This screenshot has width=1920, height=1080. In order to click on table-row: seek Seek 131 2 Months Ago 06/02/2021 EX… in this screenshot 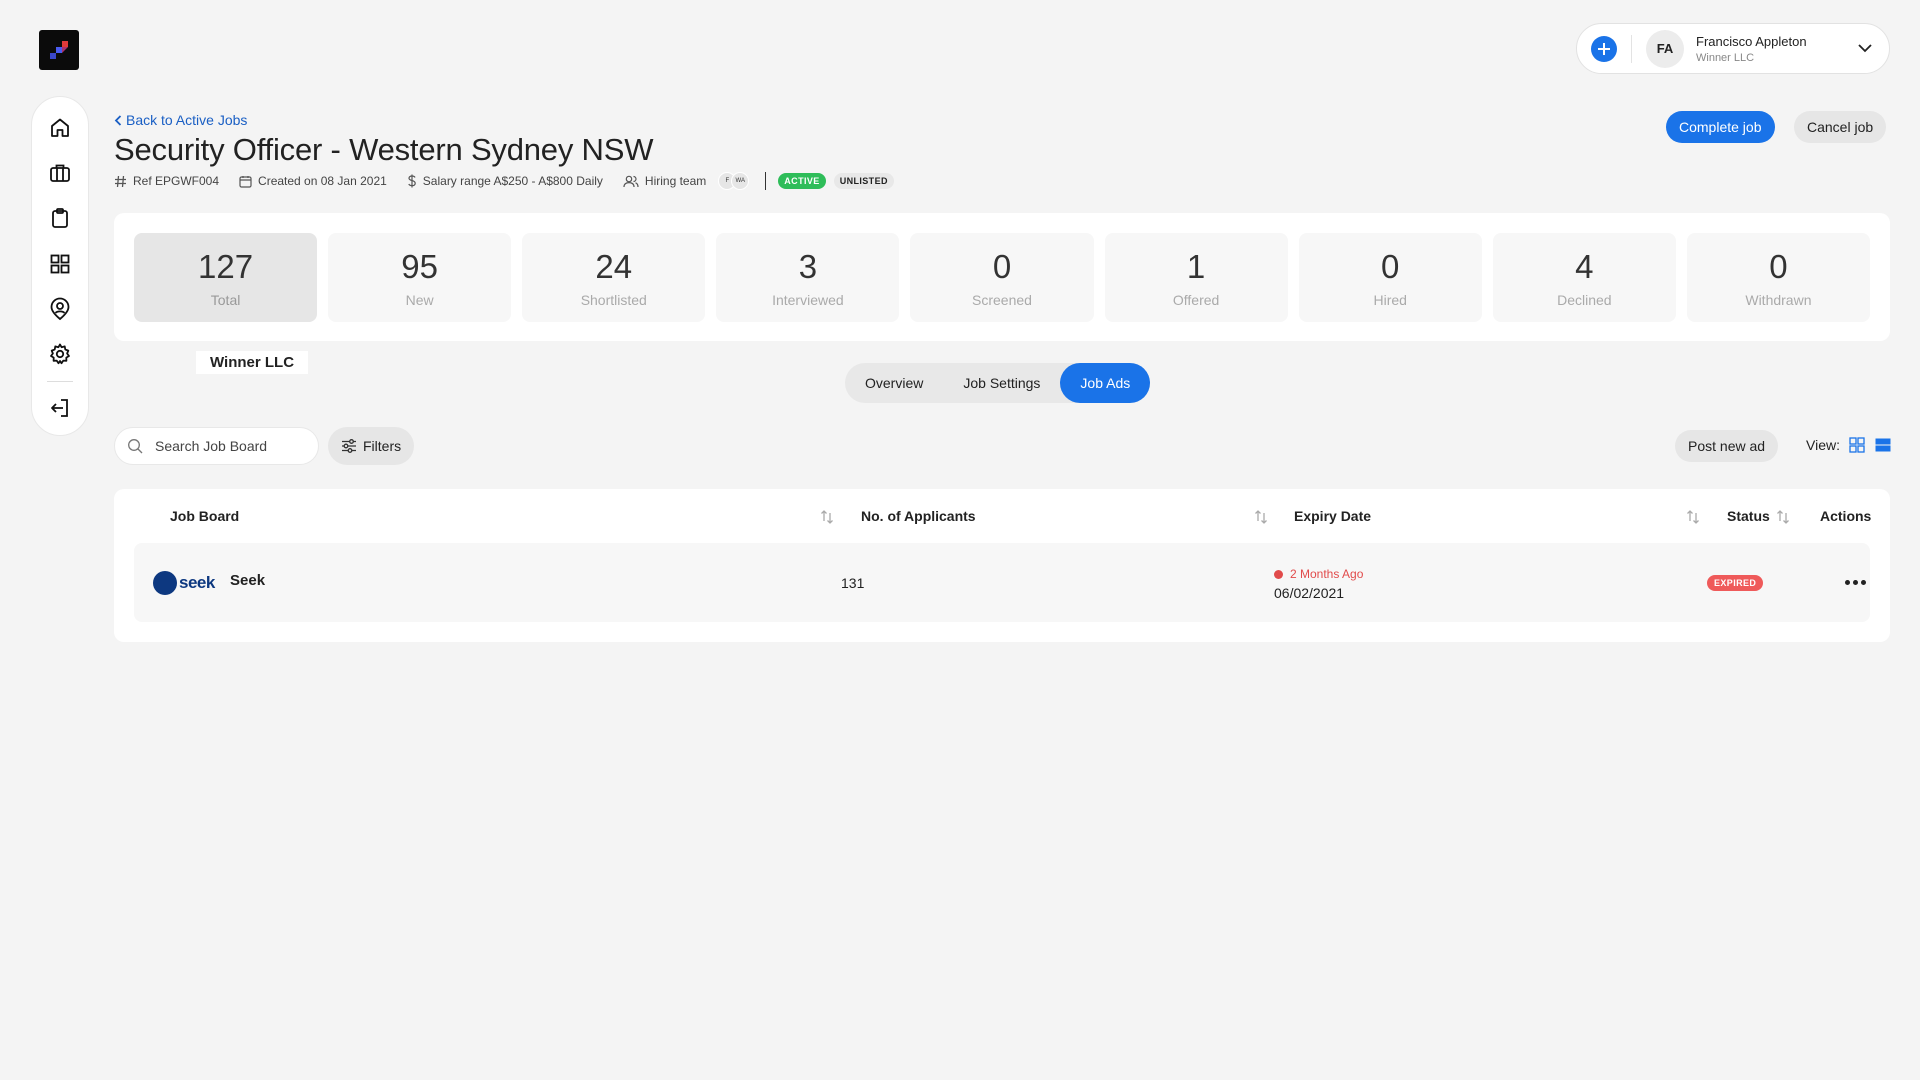, I will do `click(1002, 582)`.